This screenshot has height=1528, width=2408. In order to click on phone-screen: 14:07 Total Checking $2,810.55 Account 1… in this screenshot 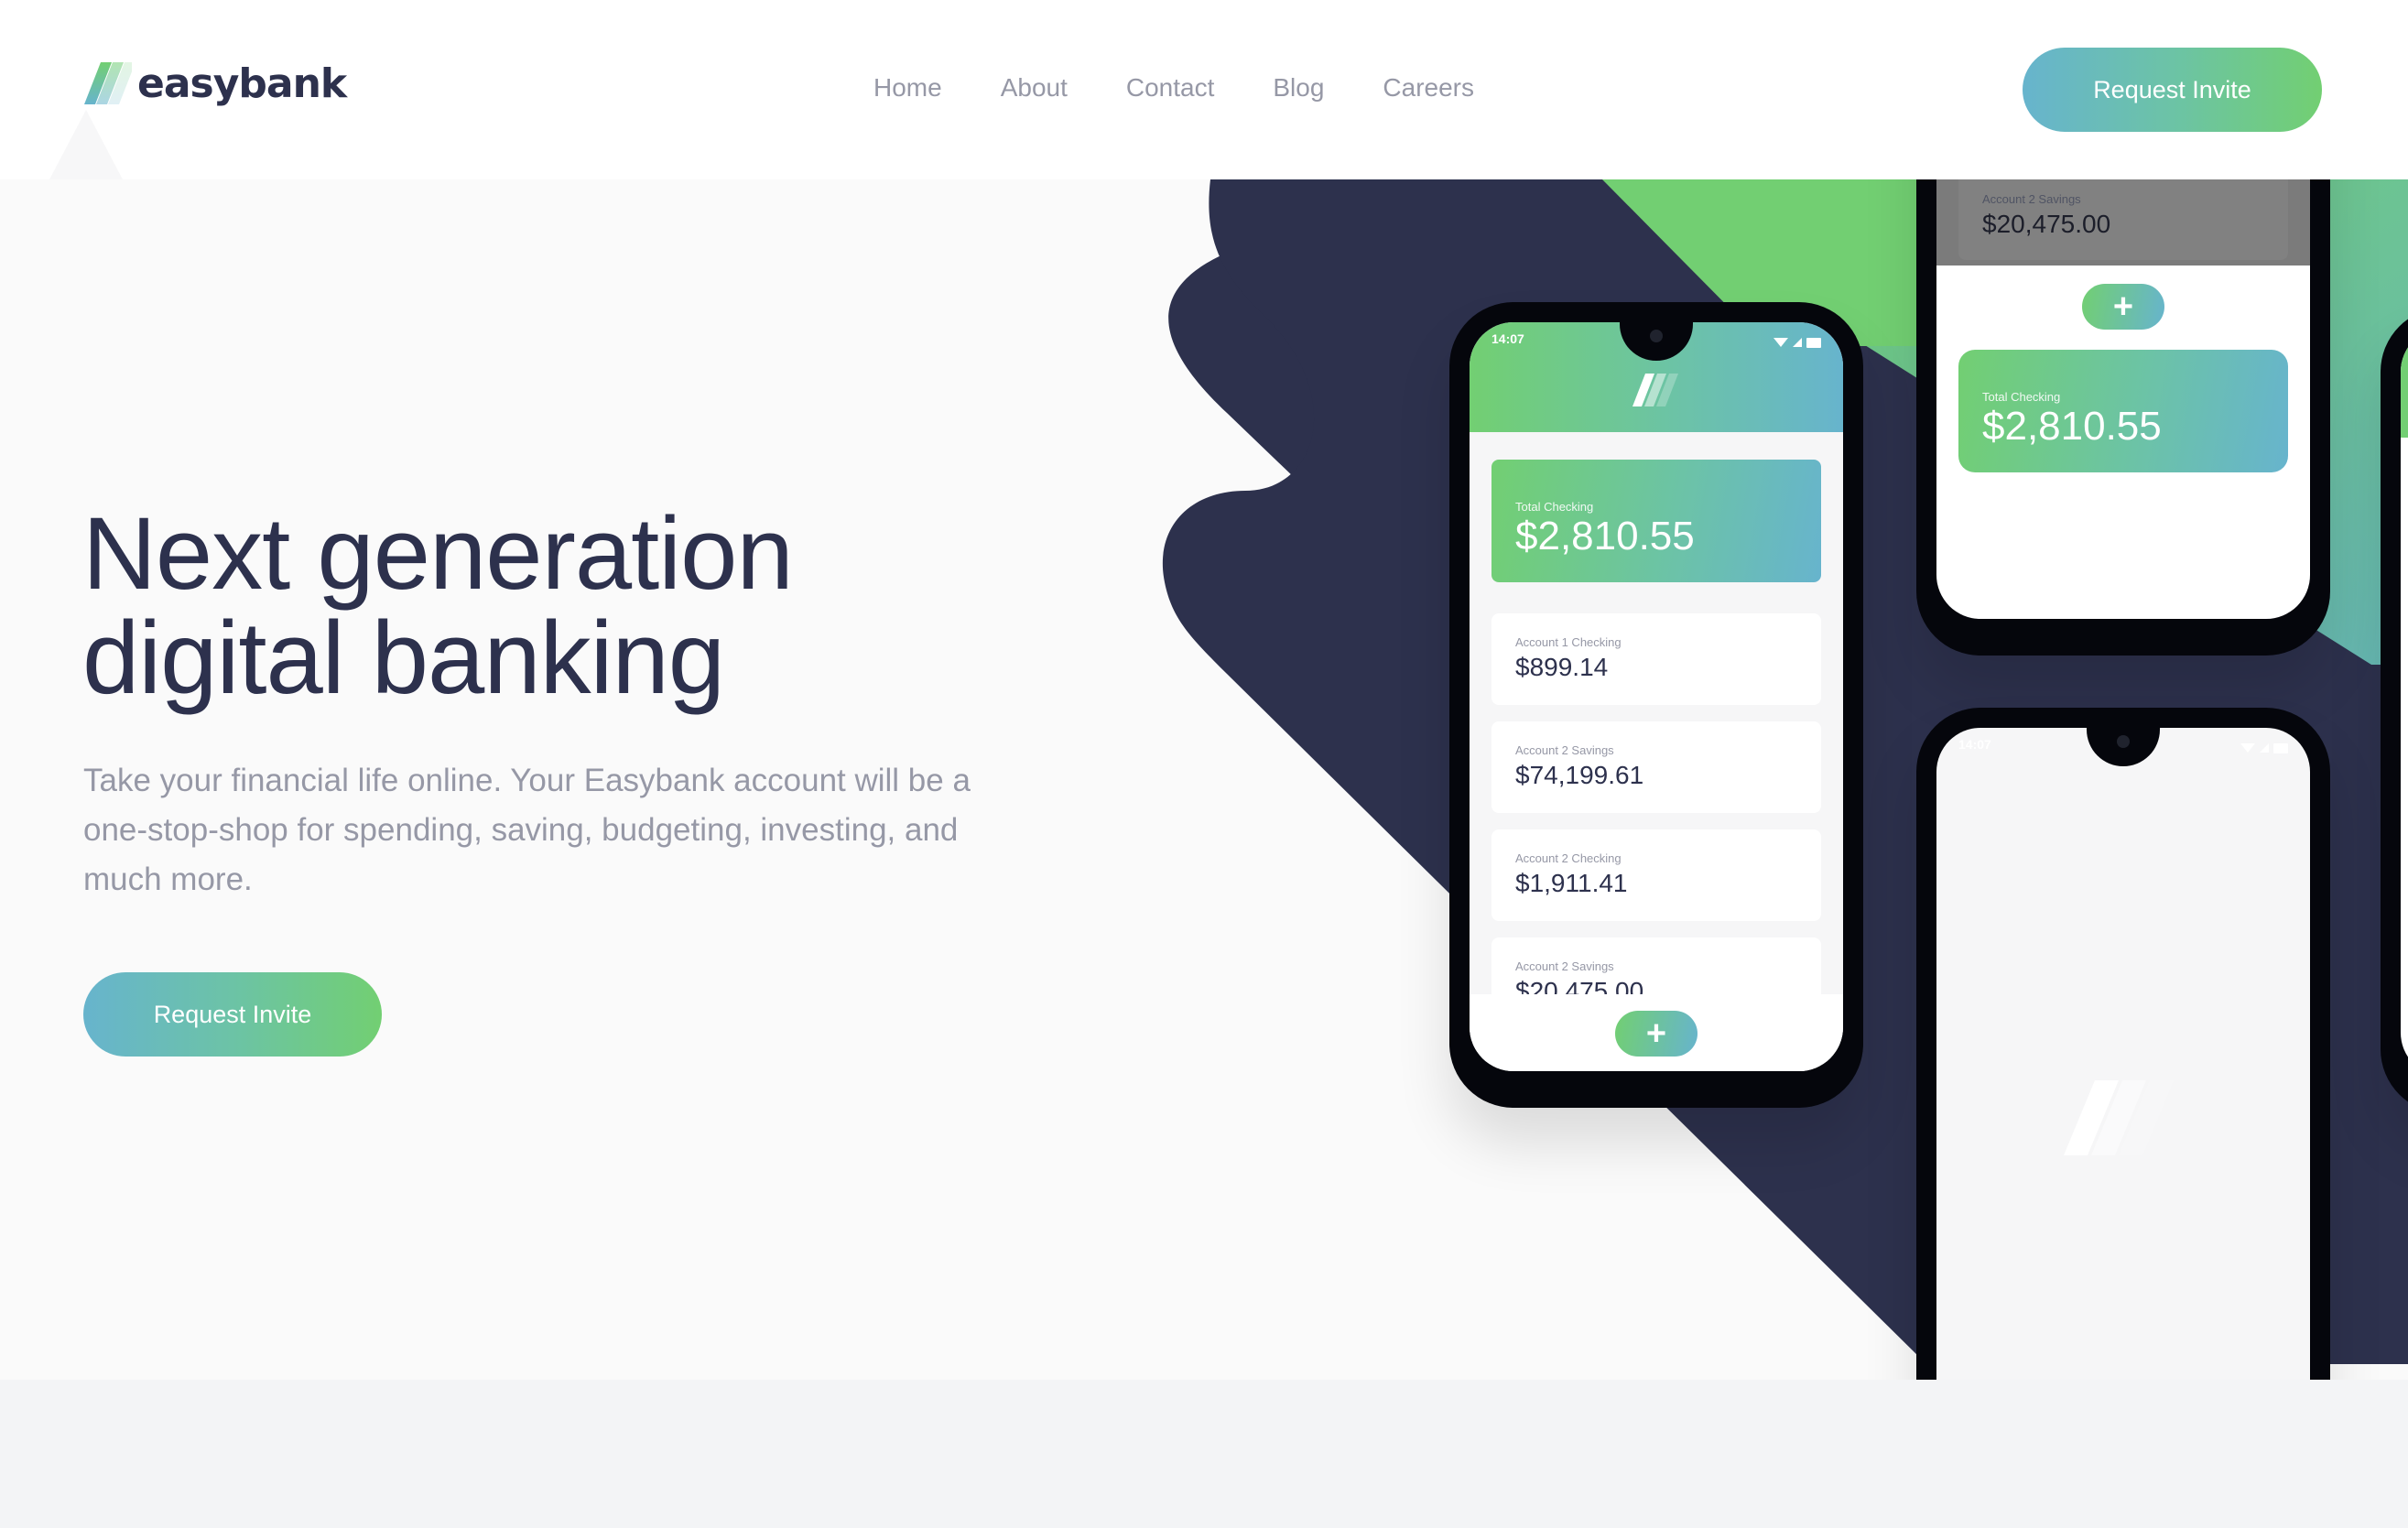, I will do `click(1656, 697)`.